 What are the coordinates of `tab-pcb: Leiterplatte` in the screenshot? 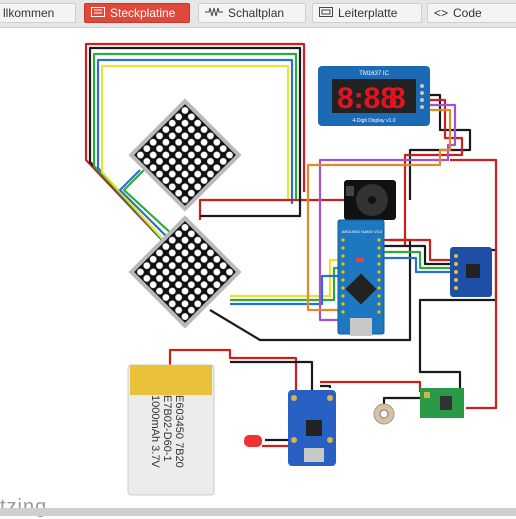 It's located at (367, 13).